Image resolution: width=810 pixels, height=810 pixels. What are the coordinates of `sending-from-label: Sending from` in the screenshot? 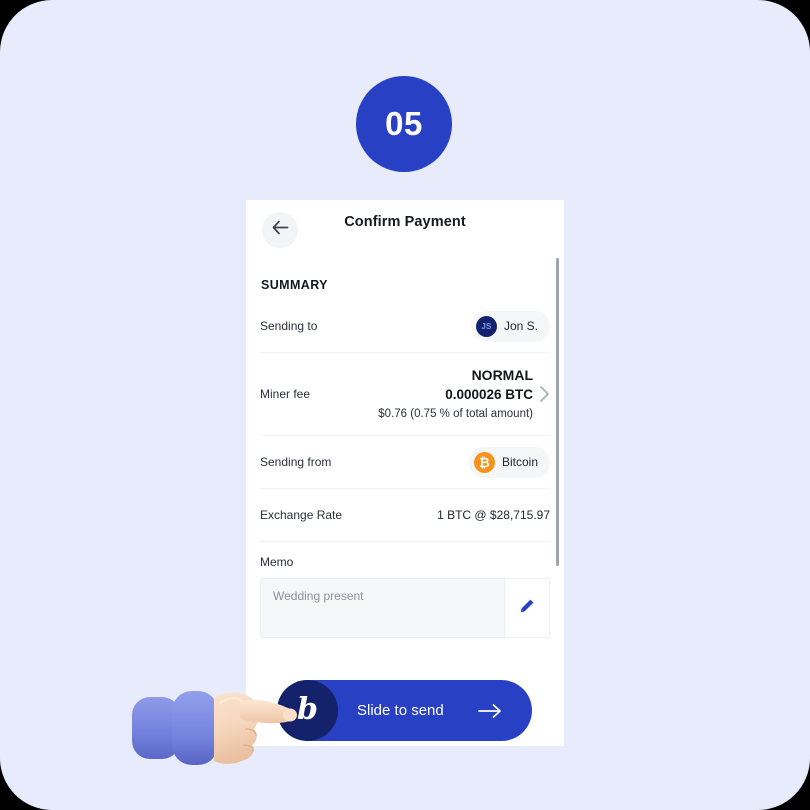 It's located at (296, 462).